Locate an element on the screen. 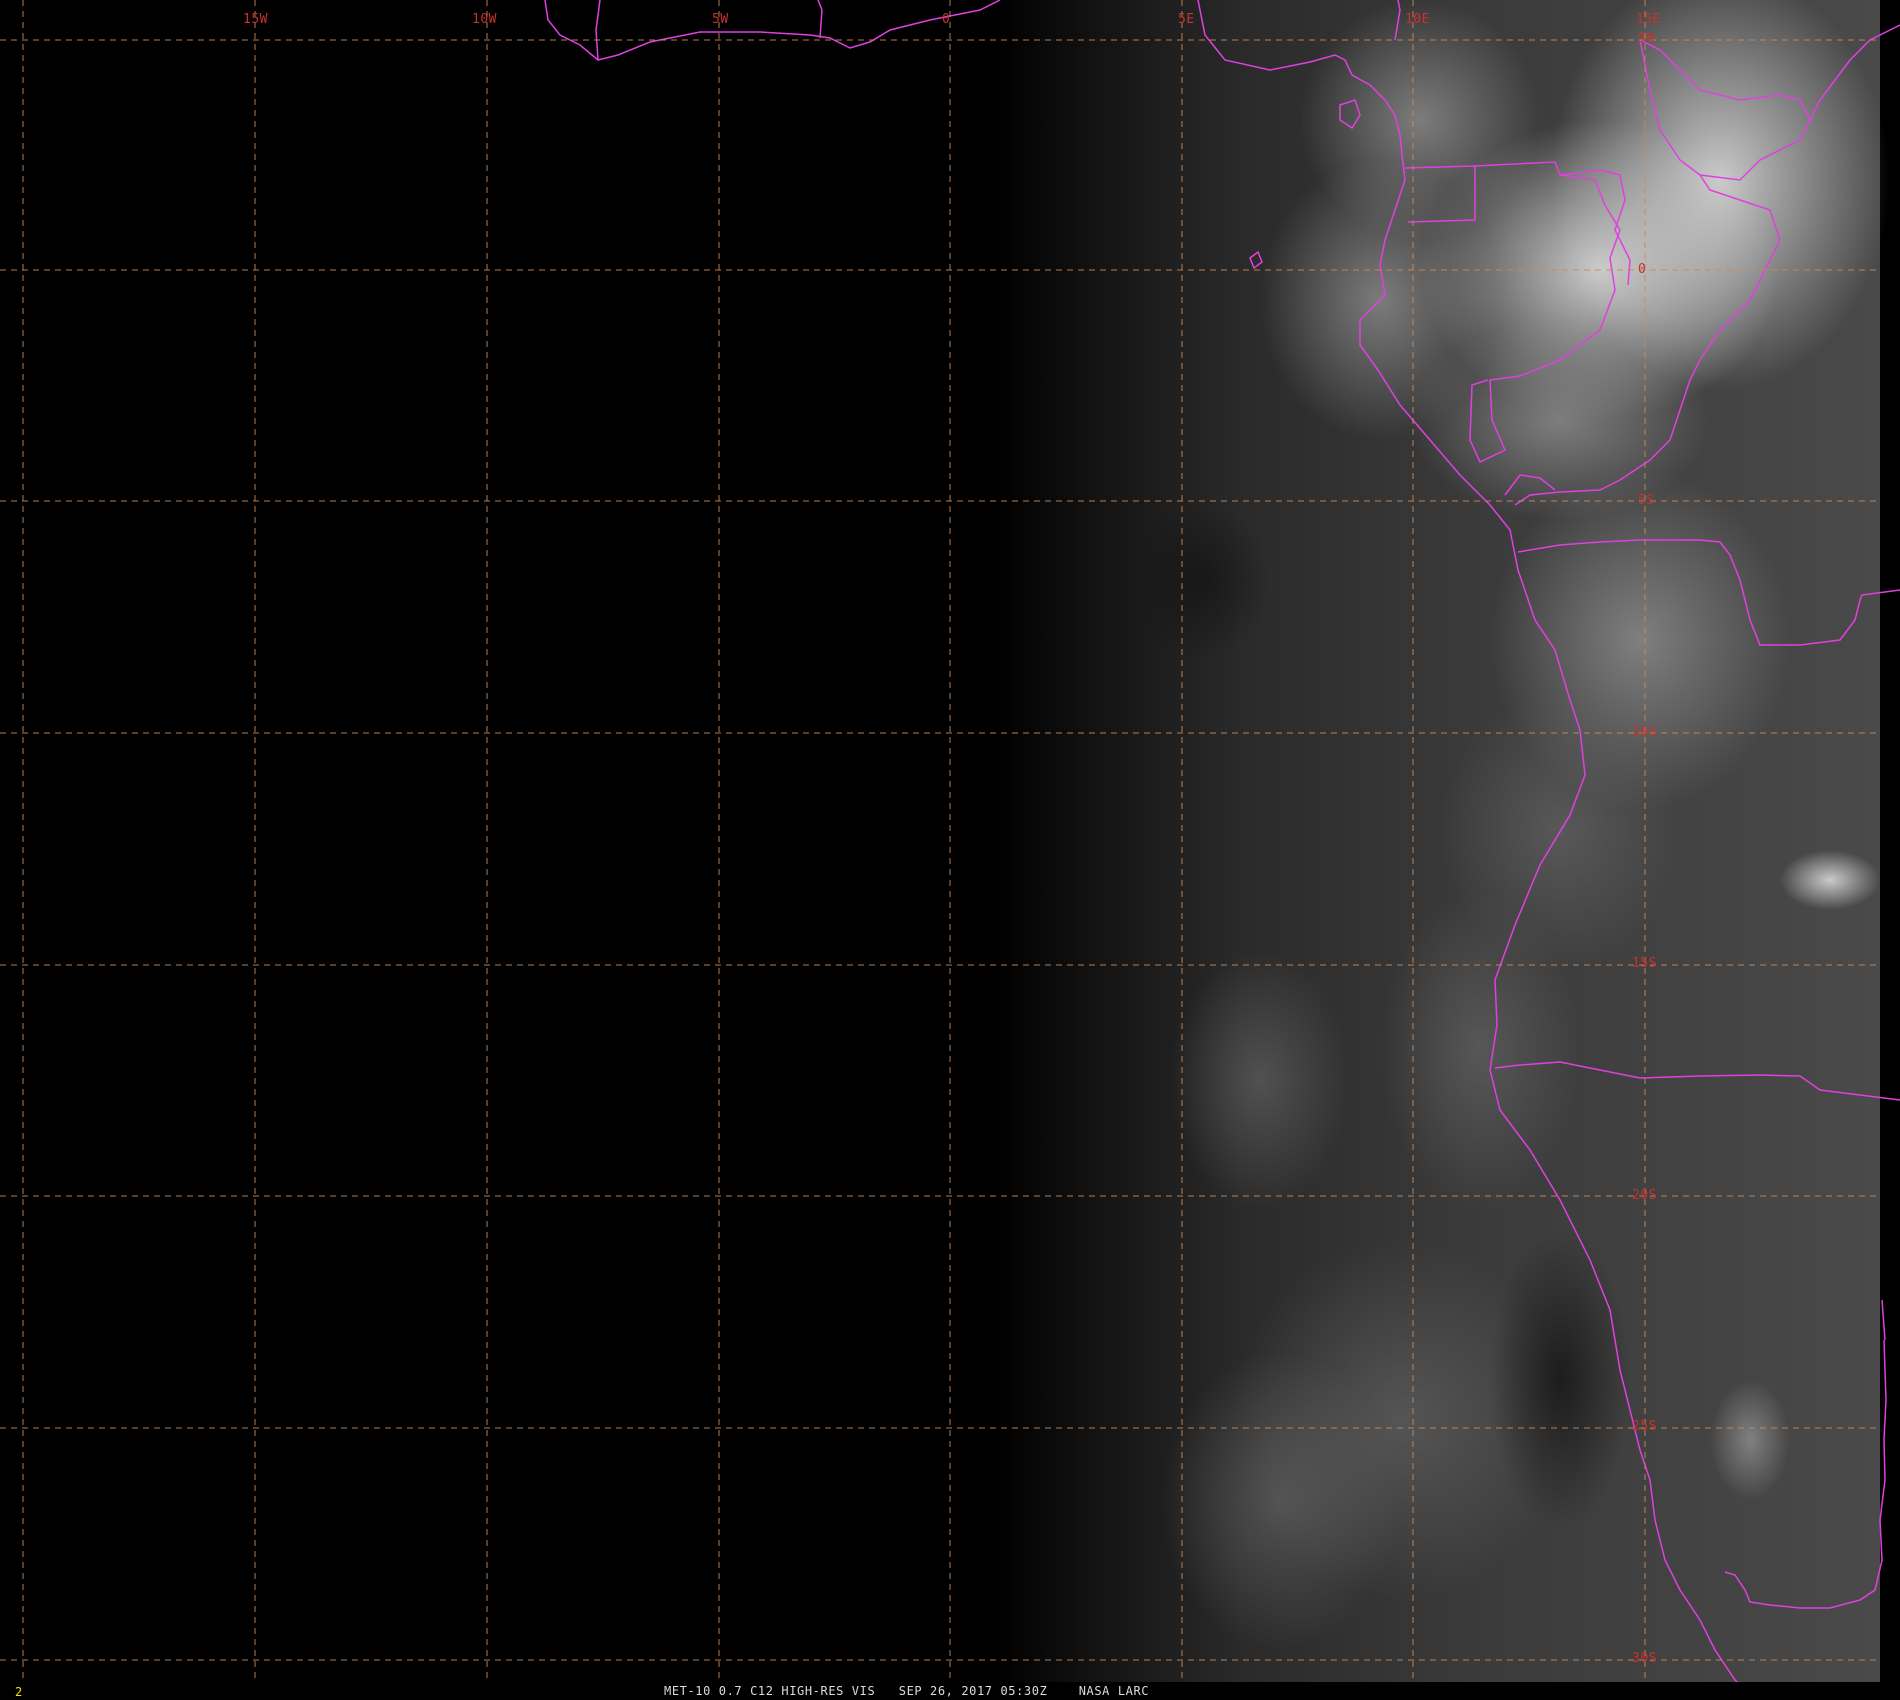 The image size is (1900, 1700). lat-label-5s: 5S is located at coordinates (1646, 500).